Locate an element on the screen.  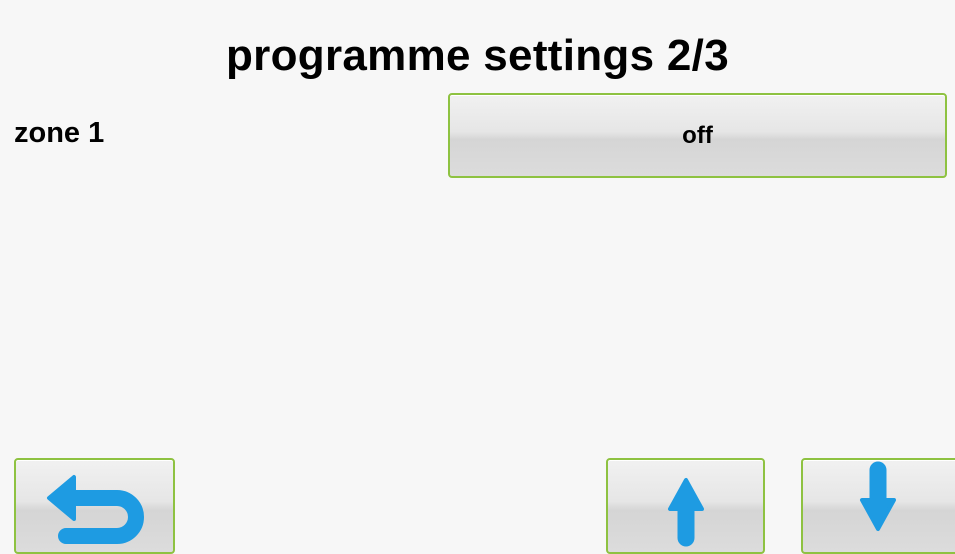
scroll-up-button is located at coordinates (685, 506).